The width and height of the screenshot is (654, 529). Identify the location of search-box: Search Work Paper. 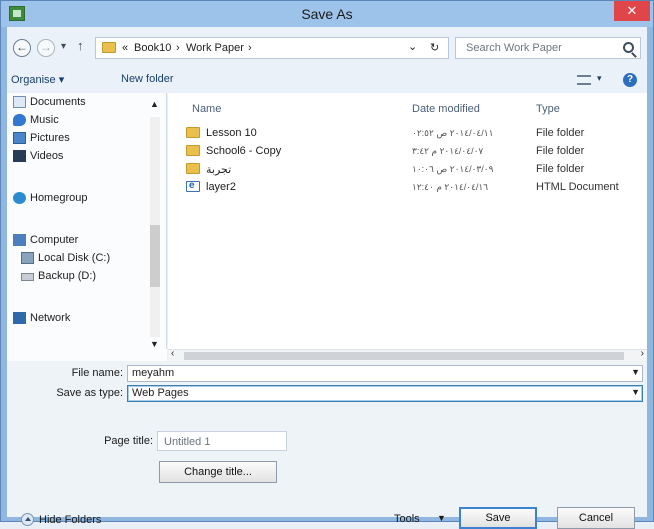
(548, 48).